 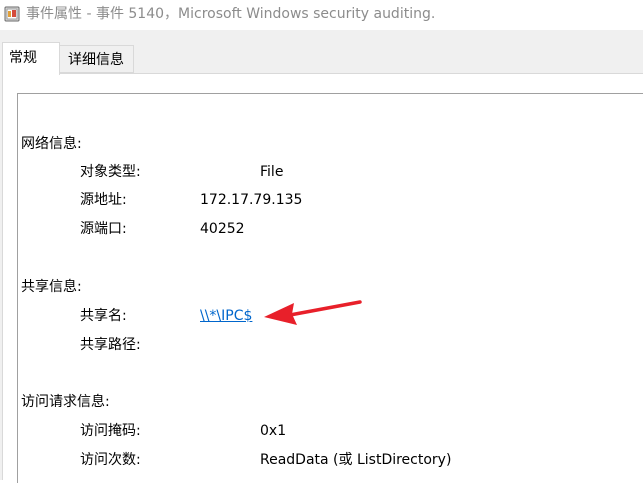 I want to click on field-value-access-mask: 0x1, so click(x=273, y=431).